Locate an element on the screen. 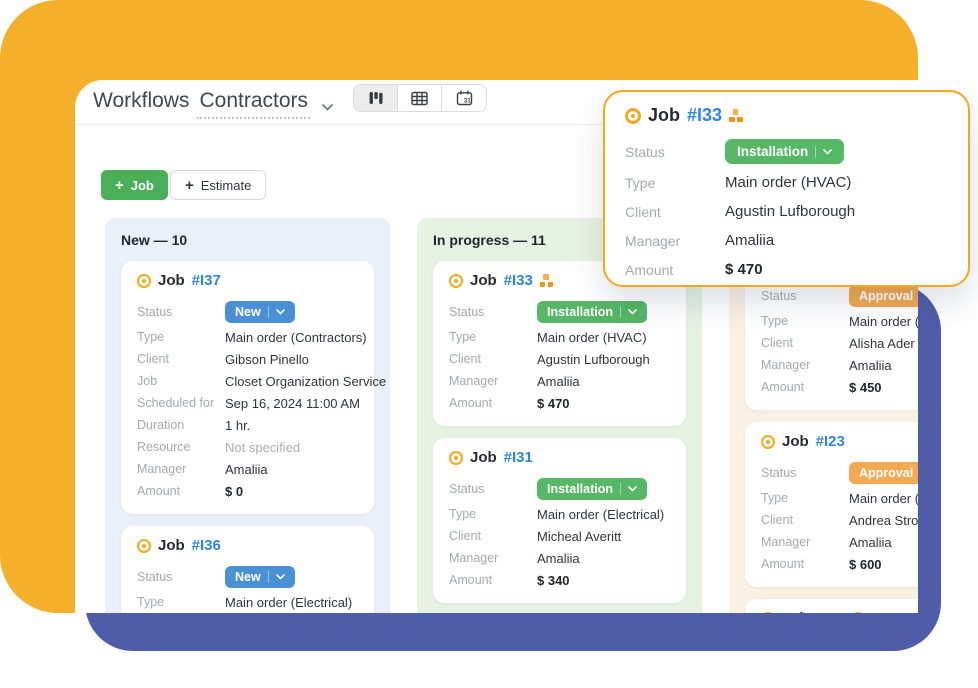  add-estimate-button: + Estimate is located at coordinates (218, 185).